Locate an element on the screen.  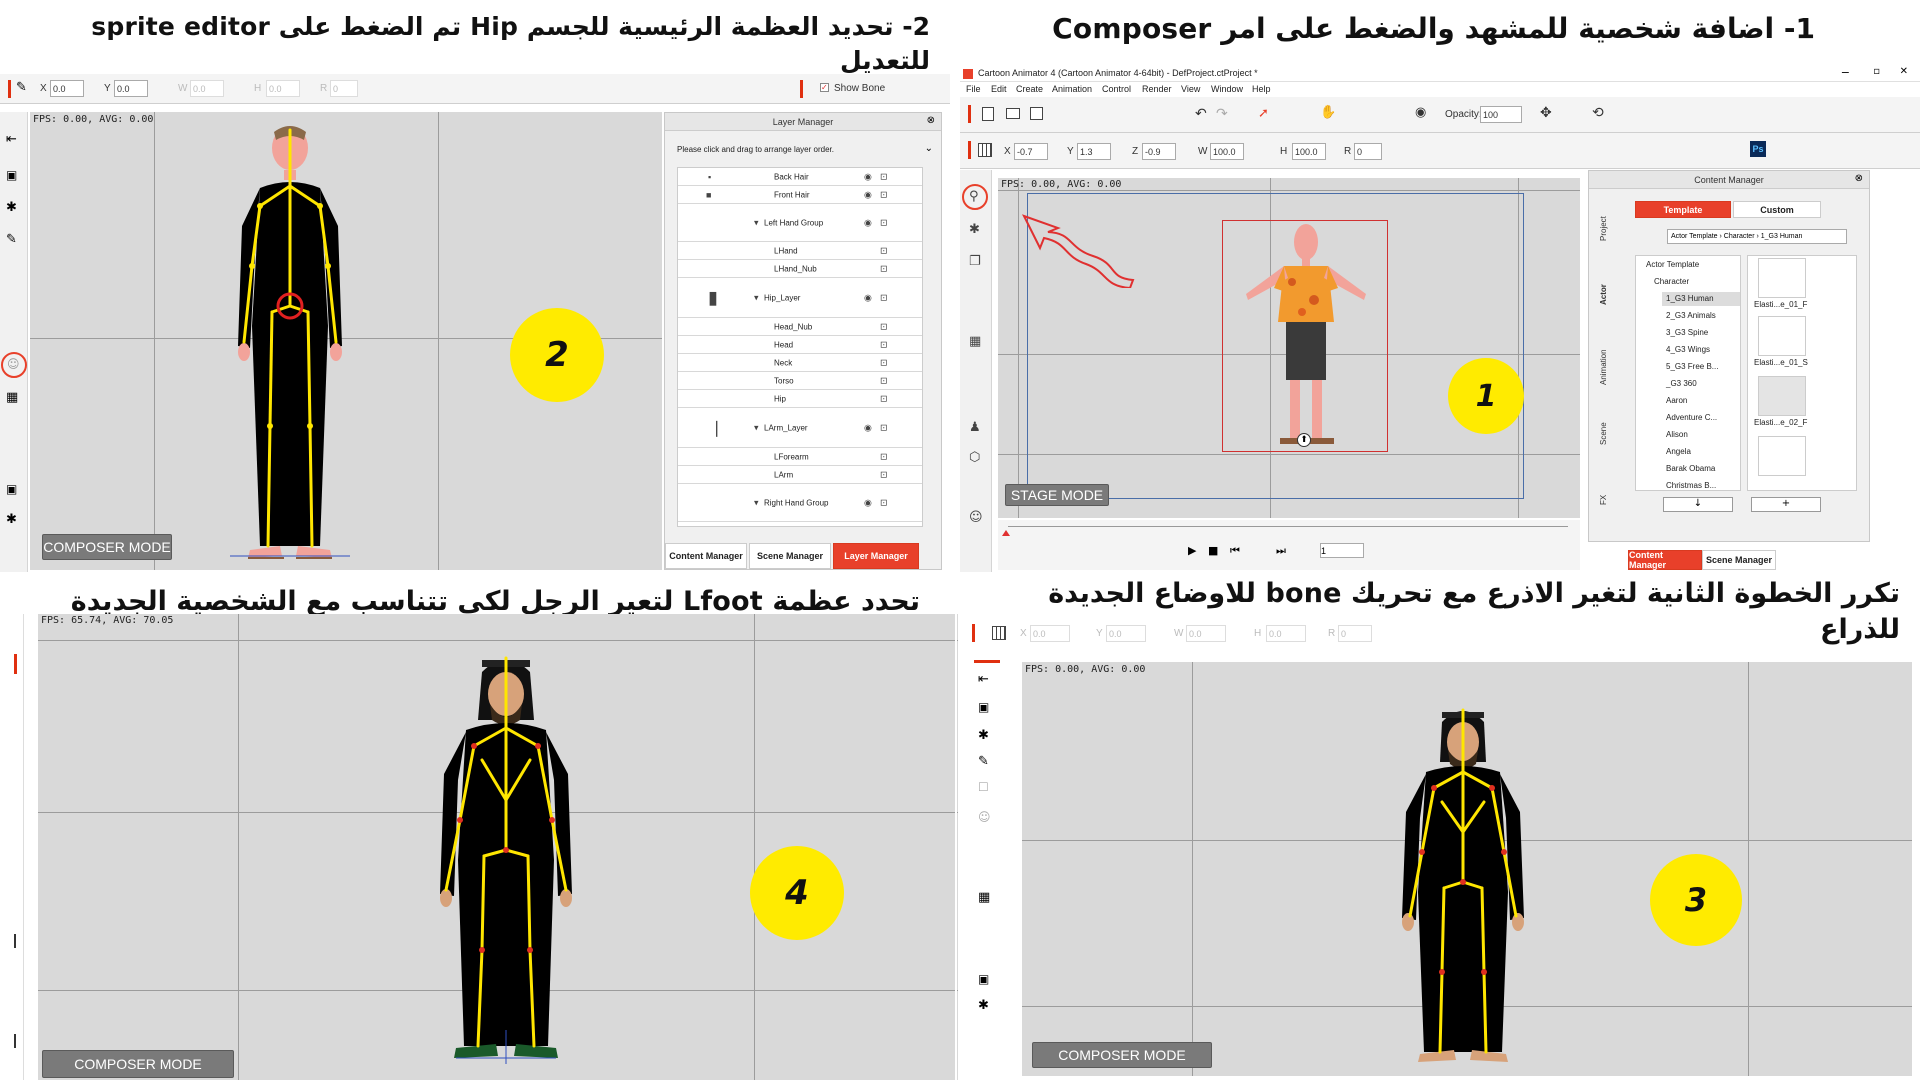
tree-item: 4_G3 Wings is located at coordinates (1688, 349).